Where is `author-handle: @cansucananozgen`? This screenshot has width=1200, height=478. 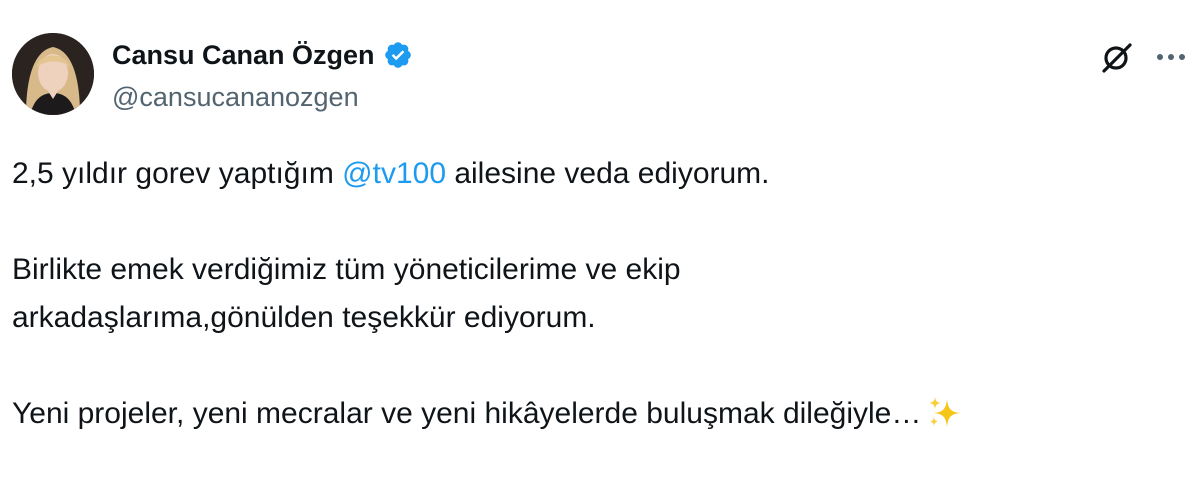
author-handle: @cansucananozgen is located at coordinates (235, 97).